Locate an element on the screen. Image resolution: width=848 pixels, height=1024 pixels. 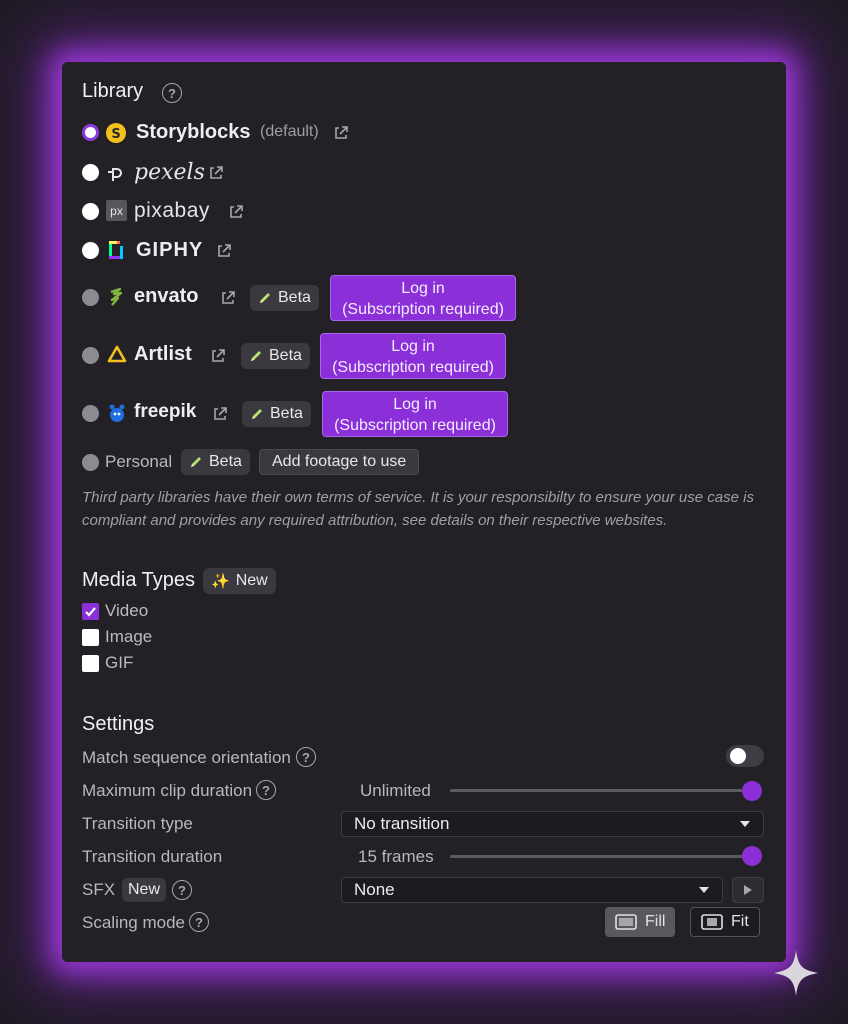
pixabay-label: pixabay is located at coordinates (172, 210).